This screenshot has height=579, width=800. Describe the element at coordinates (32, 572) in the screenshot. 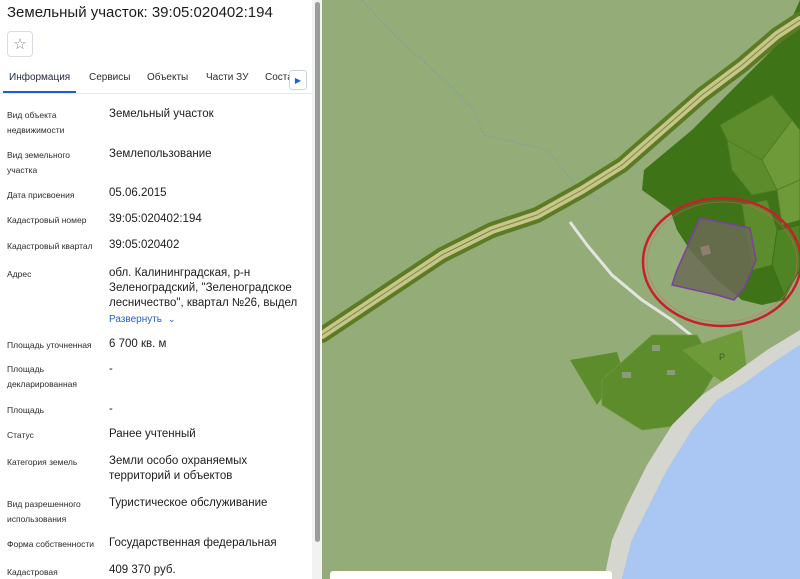

I see `field-label: Кадастровая` at that location.